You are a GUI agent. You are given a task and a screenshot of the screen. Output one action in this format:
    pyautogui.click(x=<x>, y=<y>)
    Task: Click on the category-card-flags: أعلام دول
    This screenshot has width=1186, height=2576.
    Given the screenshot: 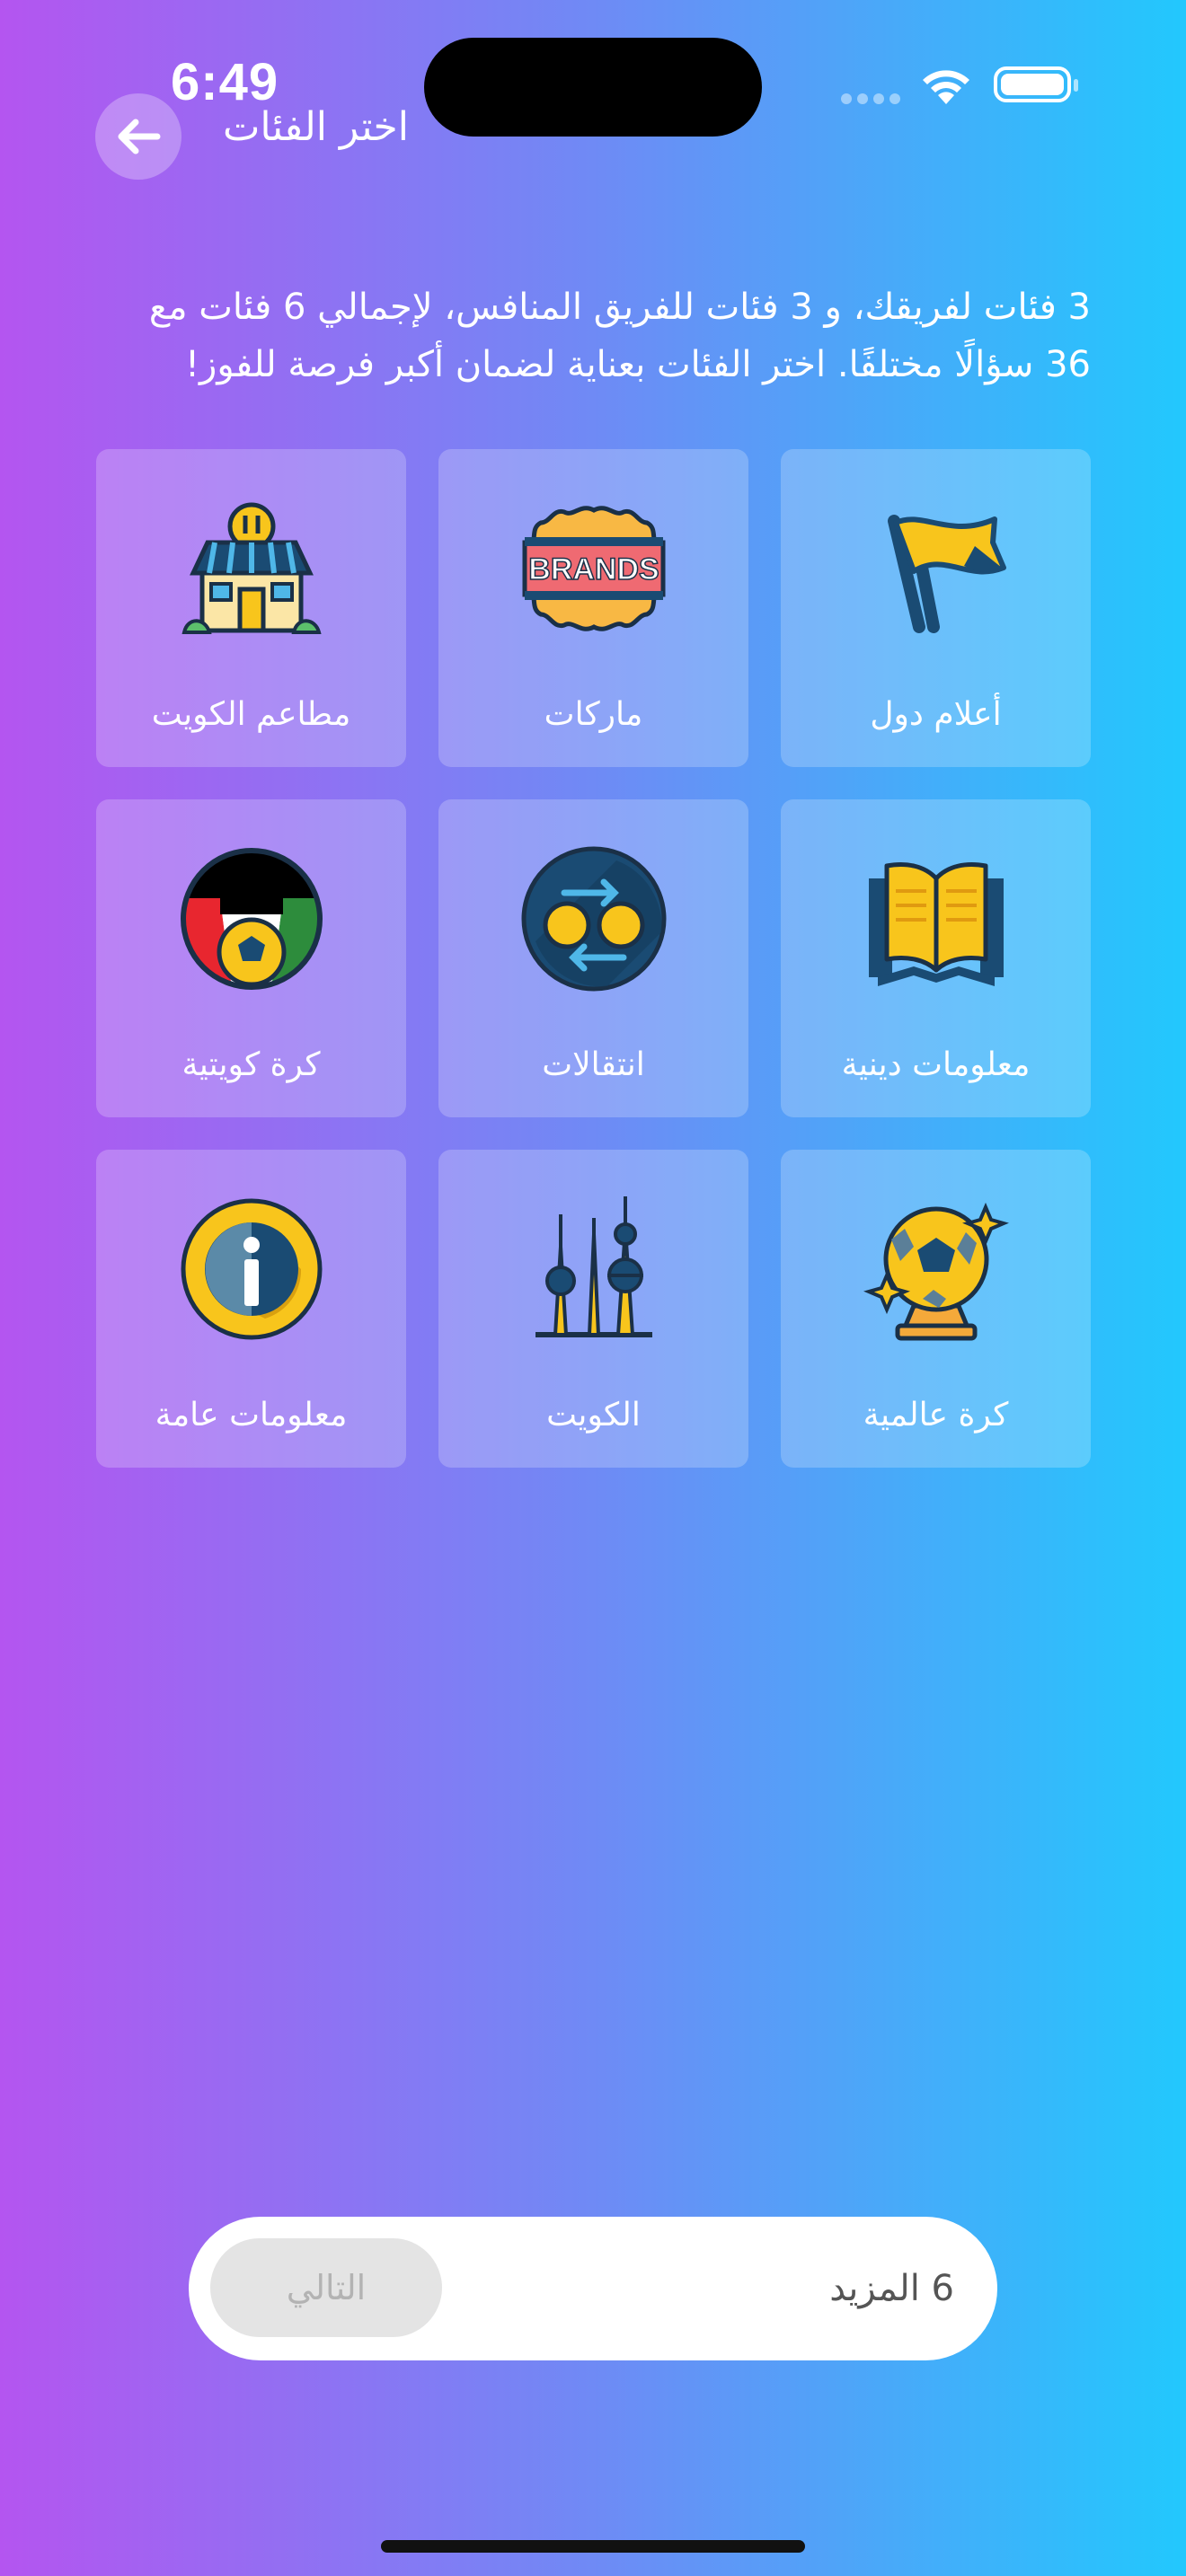 What is the action you would take?
    pyautogui.click(x=936, y=608)
    